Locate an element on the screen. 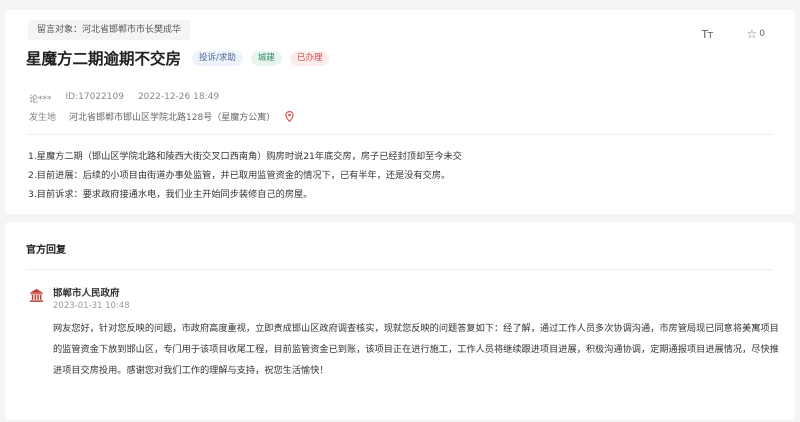 The image size is (800, 422). toolbar: Tт ☆ 0 is located at coordinates (733, 34).